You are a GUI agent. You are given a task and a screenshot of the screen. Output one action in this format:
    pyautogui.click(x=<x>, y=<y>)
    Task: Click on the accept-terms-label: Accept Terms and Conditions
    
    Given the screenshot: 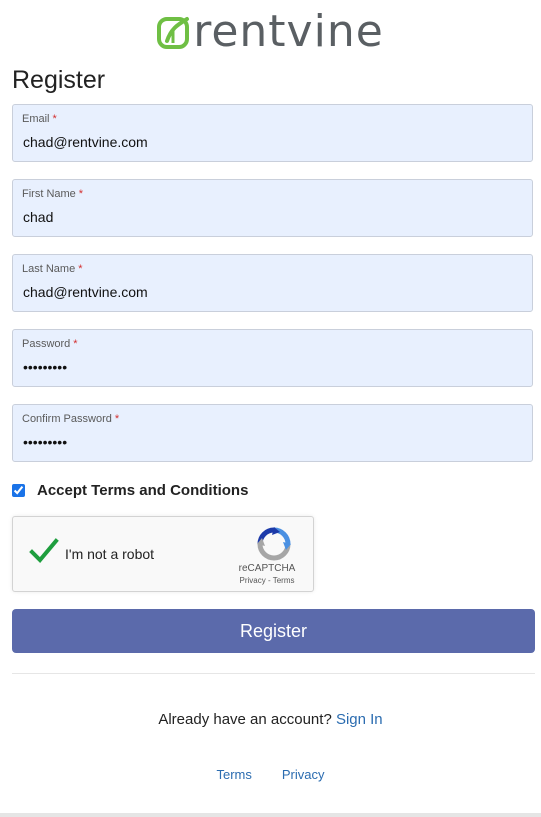 What is the action you would take?
    pyautogui.click(x=142, y=490)
    